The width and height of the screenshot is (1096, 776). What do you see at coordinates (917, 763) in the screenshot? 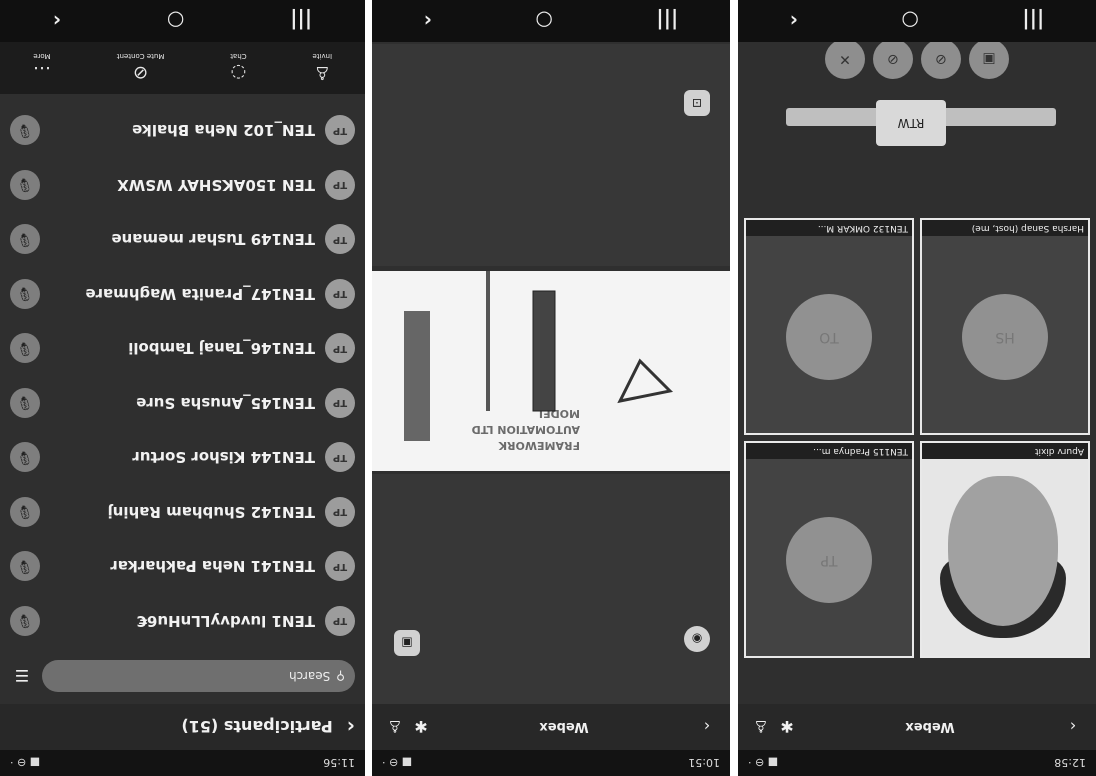
I see `status-bar: 12:58 ■ ⊖ ·` at bounding box center [917, 763].